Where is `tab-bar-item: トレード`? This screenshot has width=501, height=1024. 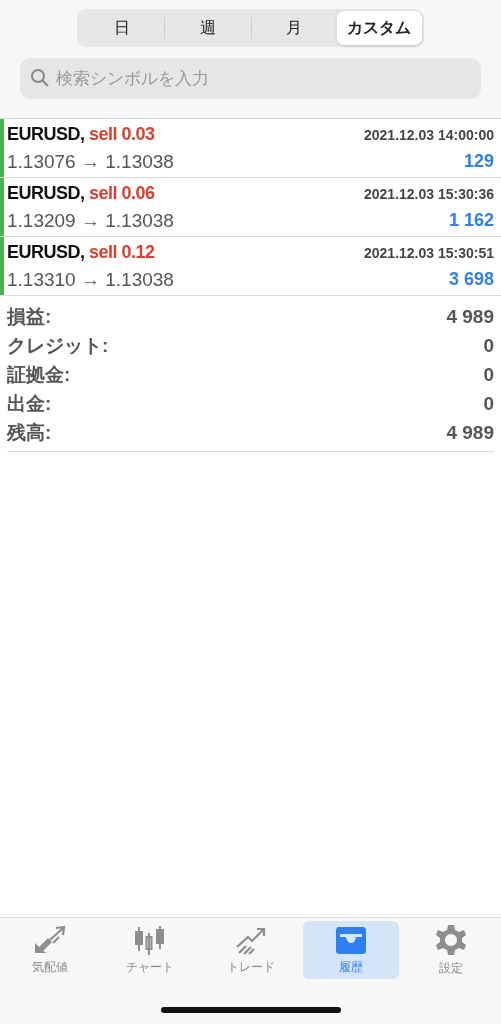
tab-bar-item: トレード is located at coordinates (250, 950).